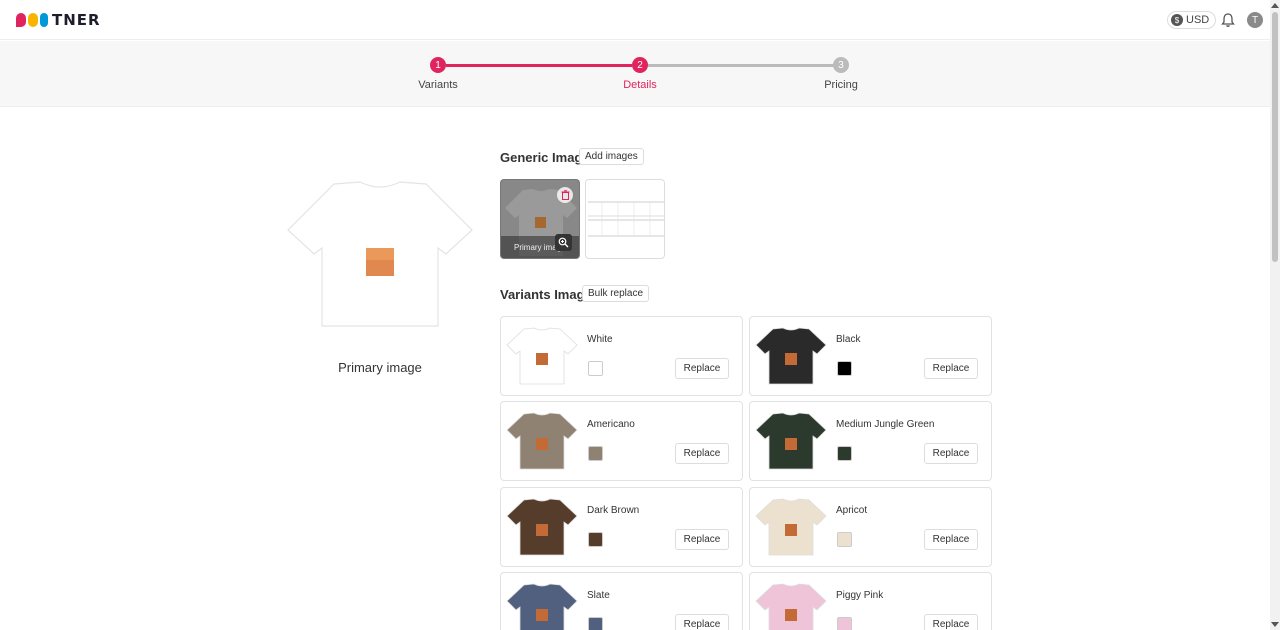 The width and height of the screenshot is (1280, 630). What do you see at coordinates (621, 601) in the screenshot?
I see `variant-card-slate: Slate Replace` at bounding box center [621, 601].